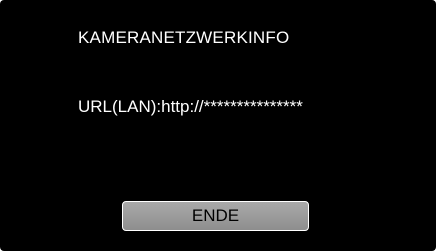  I want to click on end-button-label: ENDE, so click(215, 215).